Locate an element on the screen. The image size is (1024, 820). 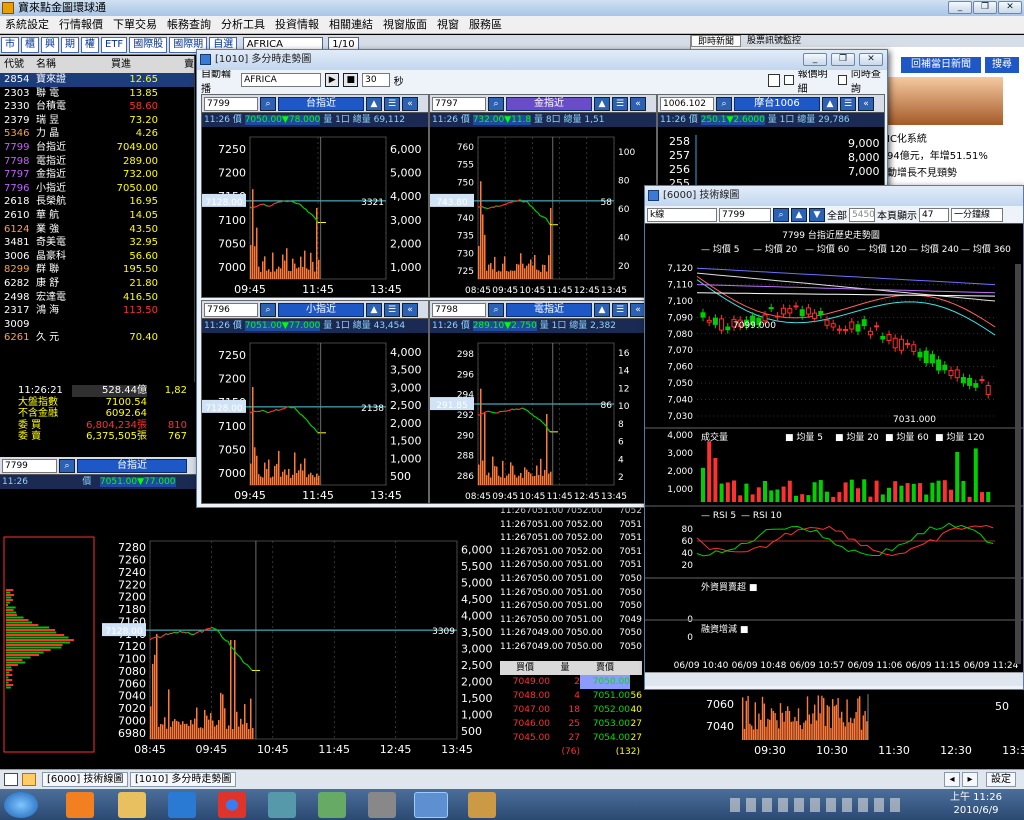
autoplay-select: AFRICA is located at coordinates (281, 80).